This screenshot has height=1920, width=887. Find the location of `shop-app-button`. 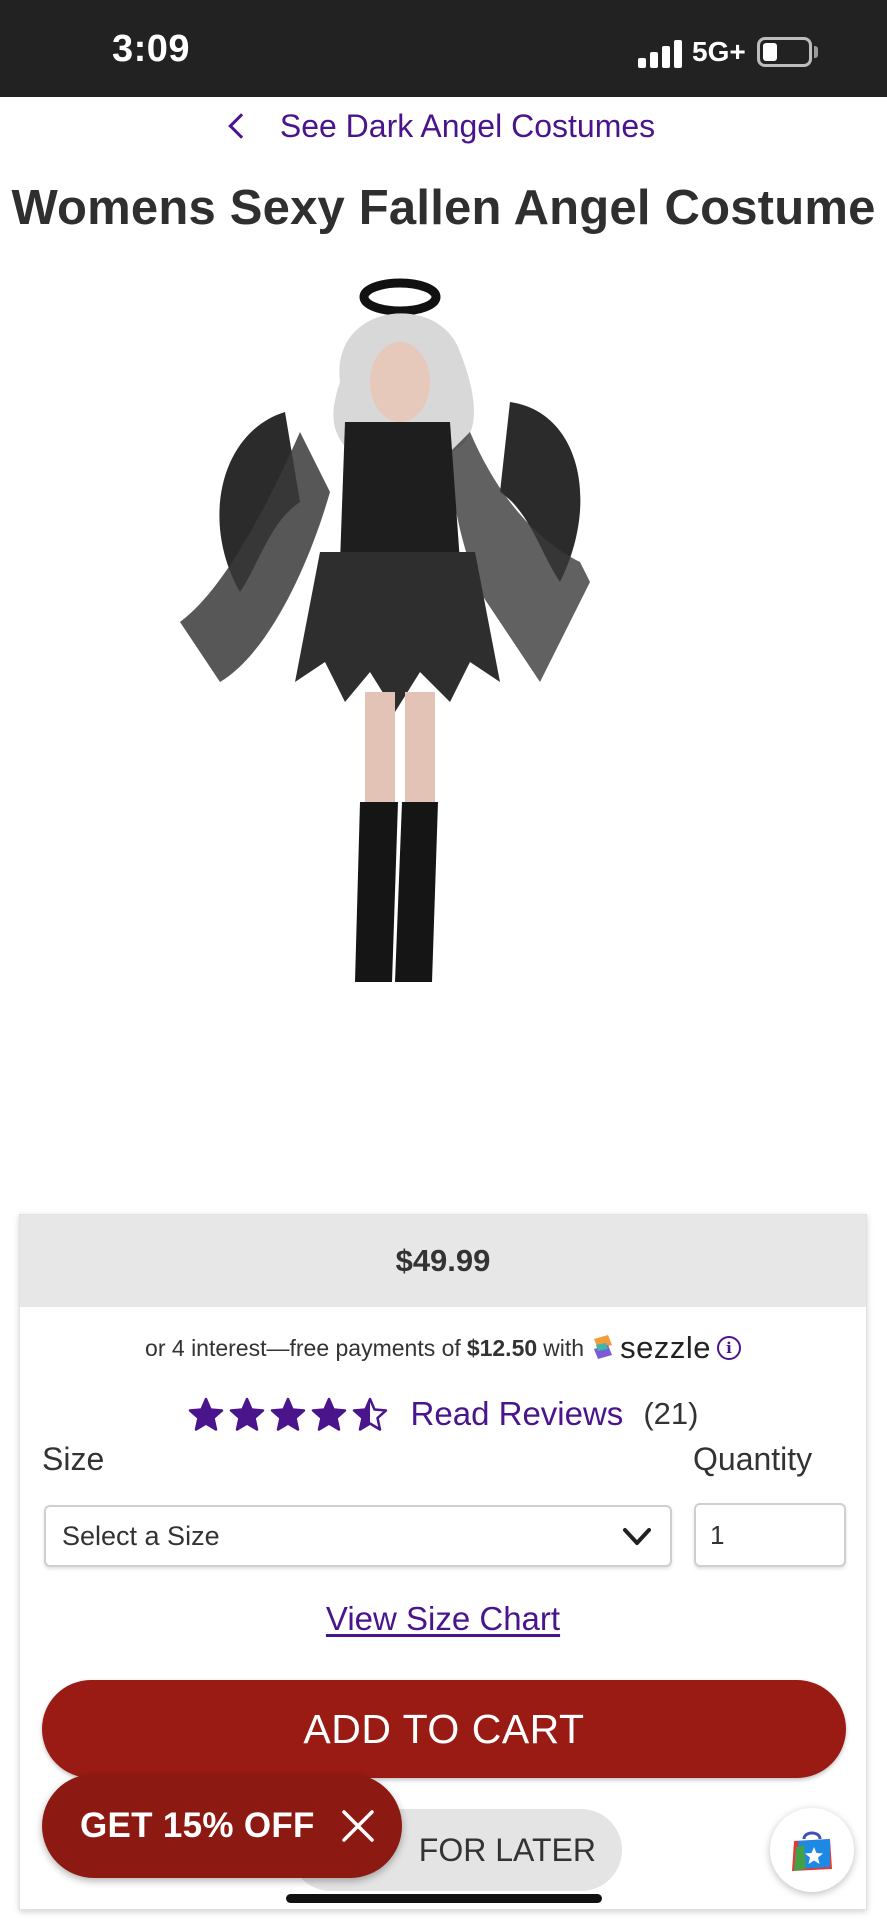

shop-app-button is located at coordinates (812, 1850).